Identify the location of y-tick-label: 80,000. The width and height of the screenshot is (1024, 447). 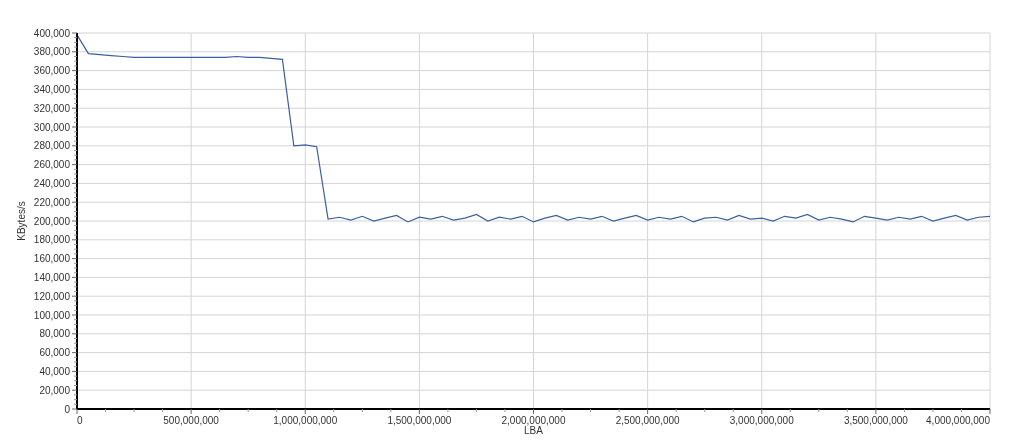
(54, 334).